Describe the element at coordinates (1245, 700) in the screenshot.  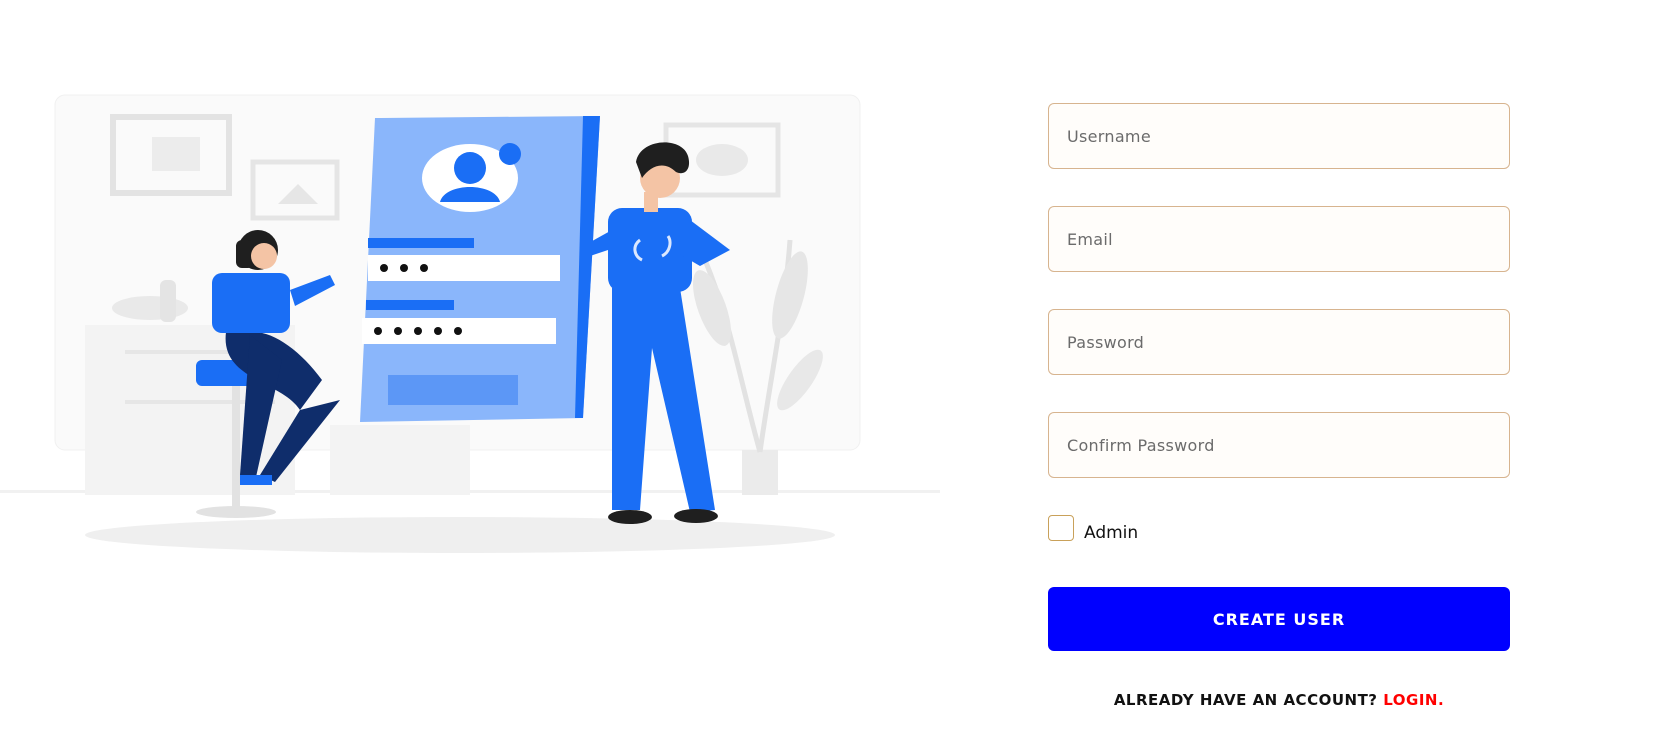
I see `login-prompt-text: ALREADY HAVE AN ACCOUNT?` at that location.